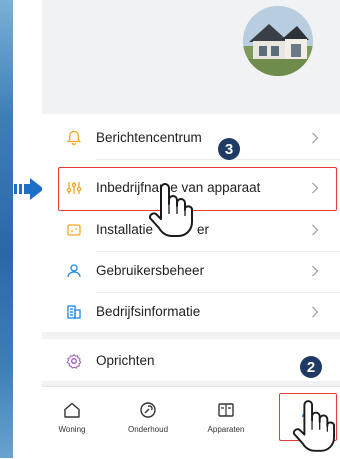 The height and width of the screenshot is (459, 340). Describe the element at coordinates (74, 138) in the screenshot. I see `bell-icon` at that location.